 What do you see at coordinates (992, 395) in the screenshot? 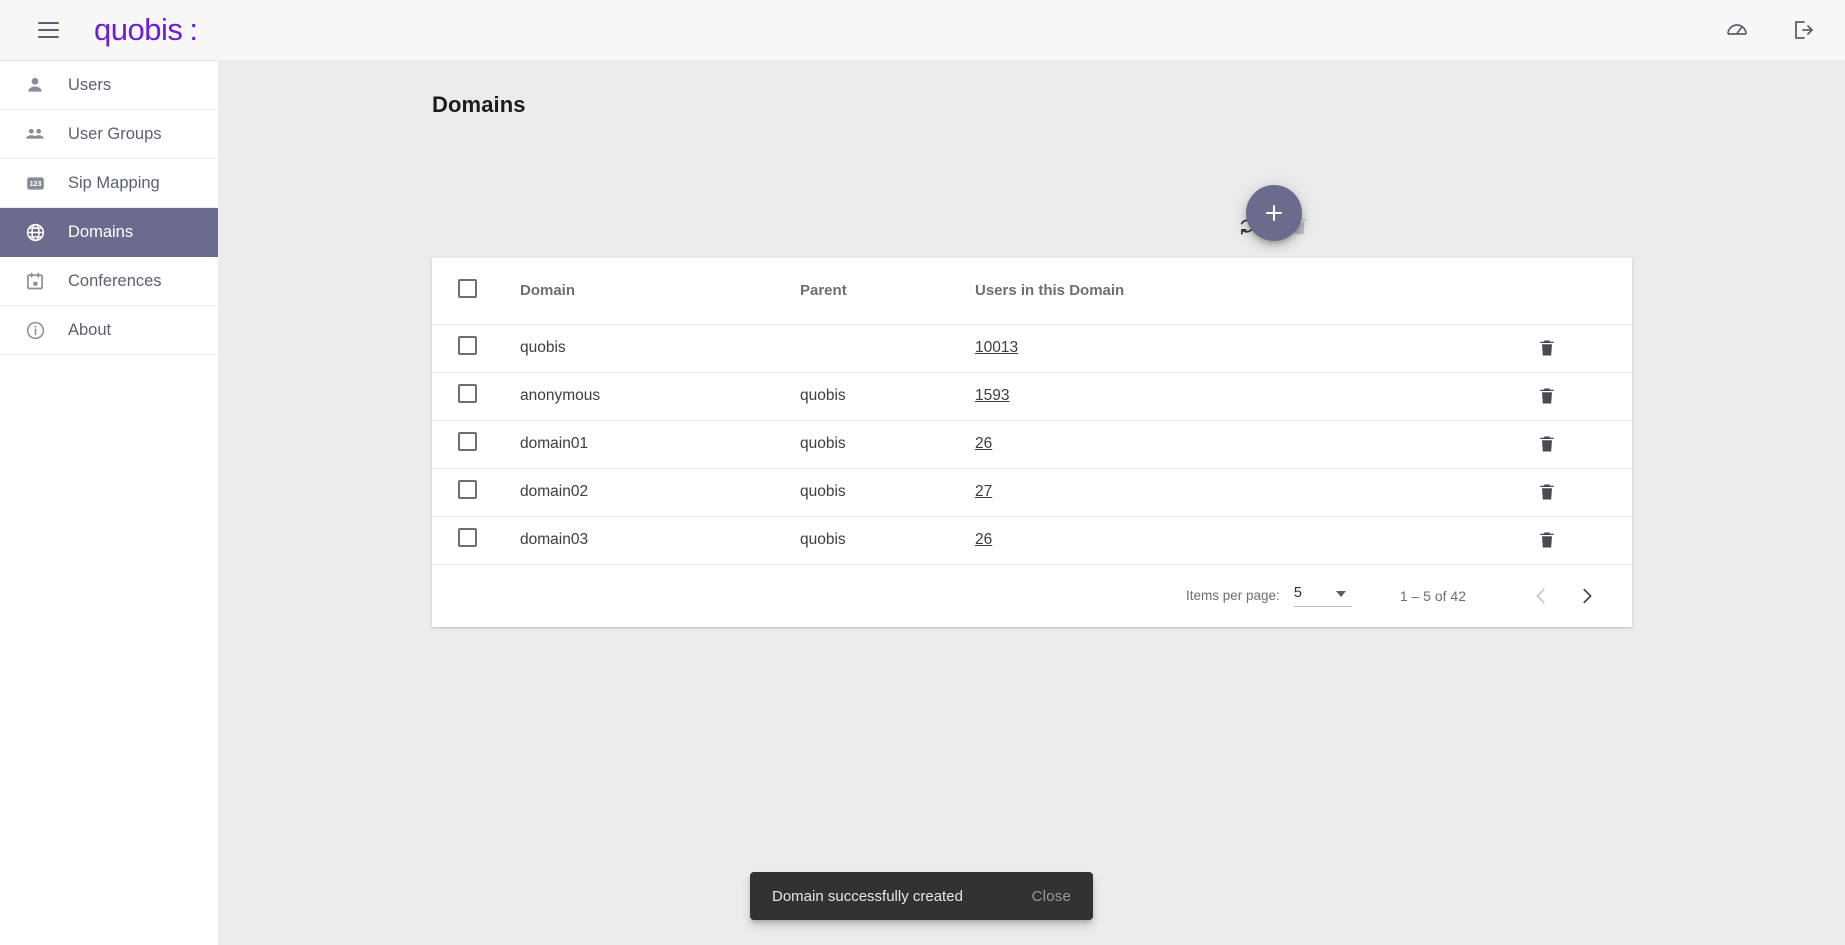
I see `users-count-link: 1593` at bounding box center [992, 395].